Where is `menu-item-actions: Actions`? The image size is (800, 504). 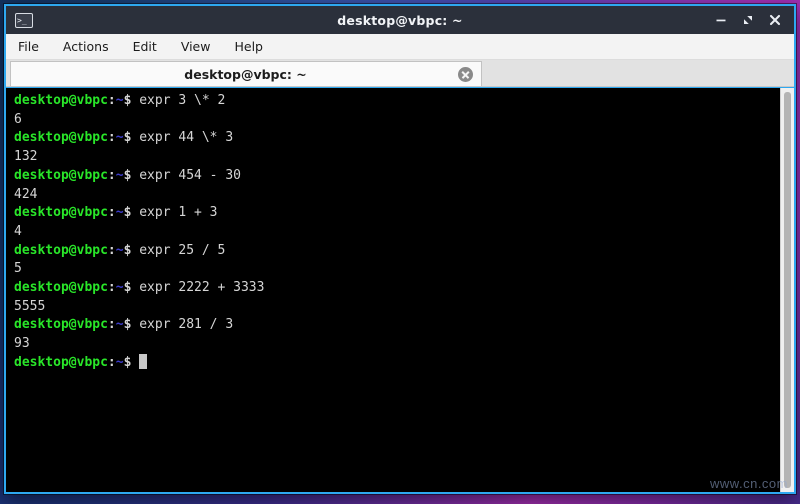 menu-item-actions: Actions is located at coordinates (86, 46).